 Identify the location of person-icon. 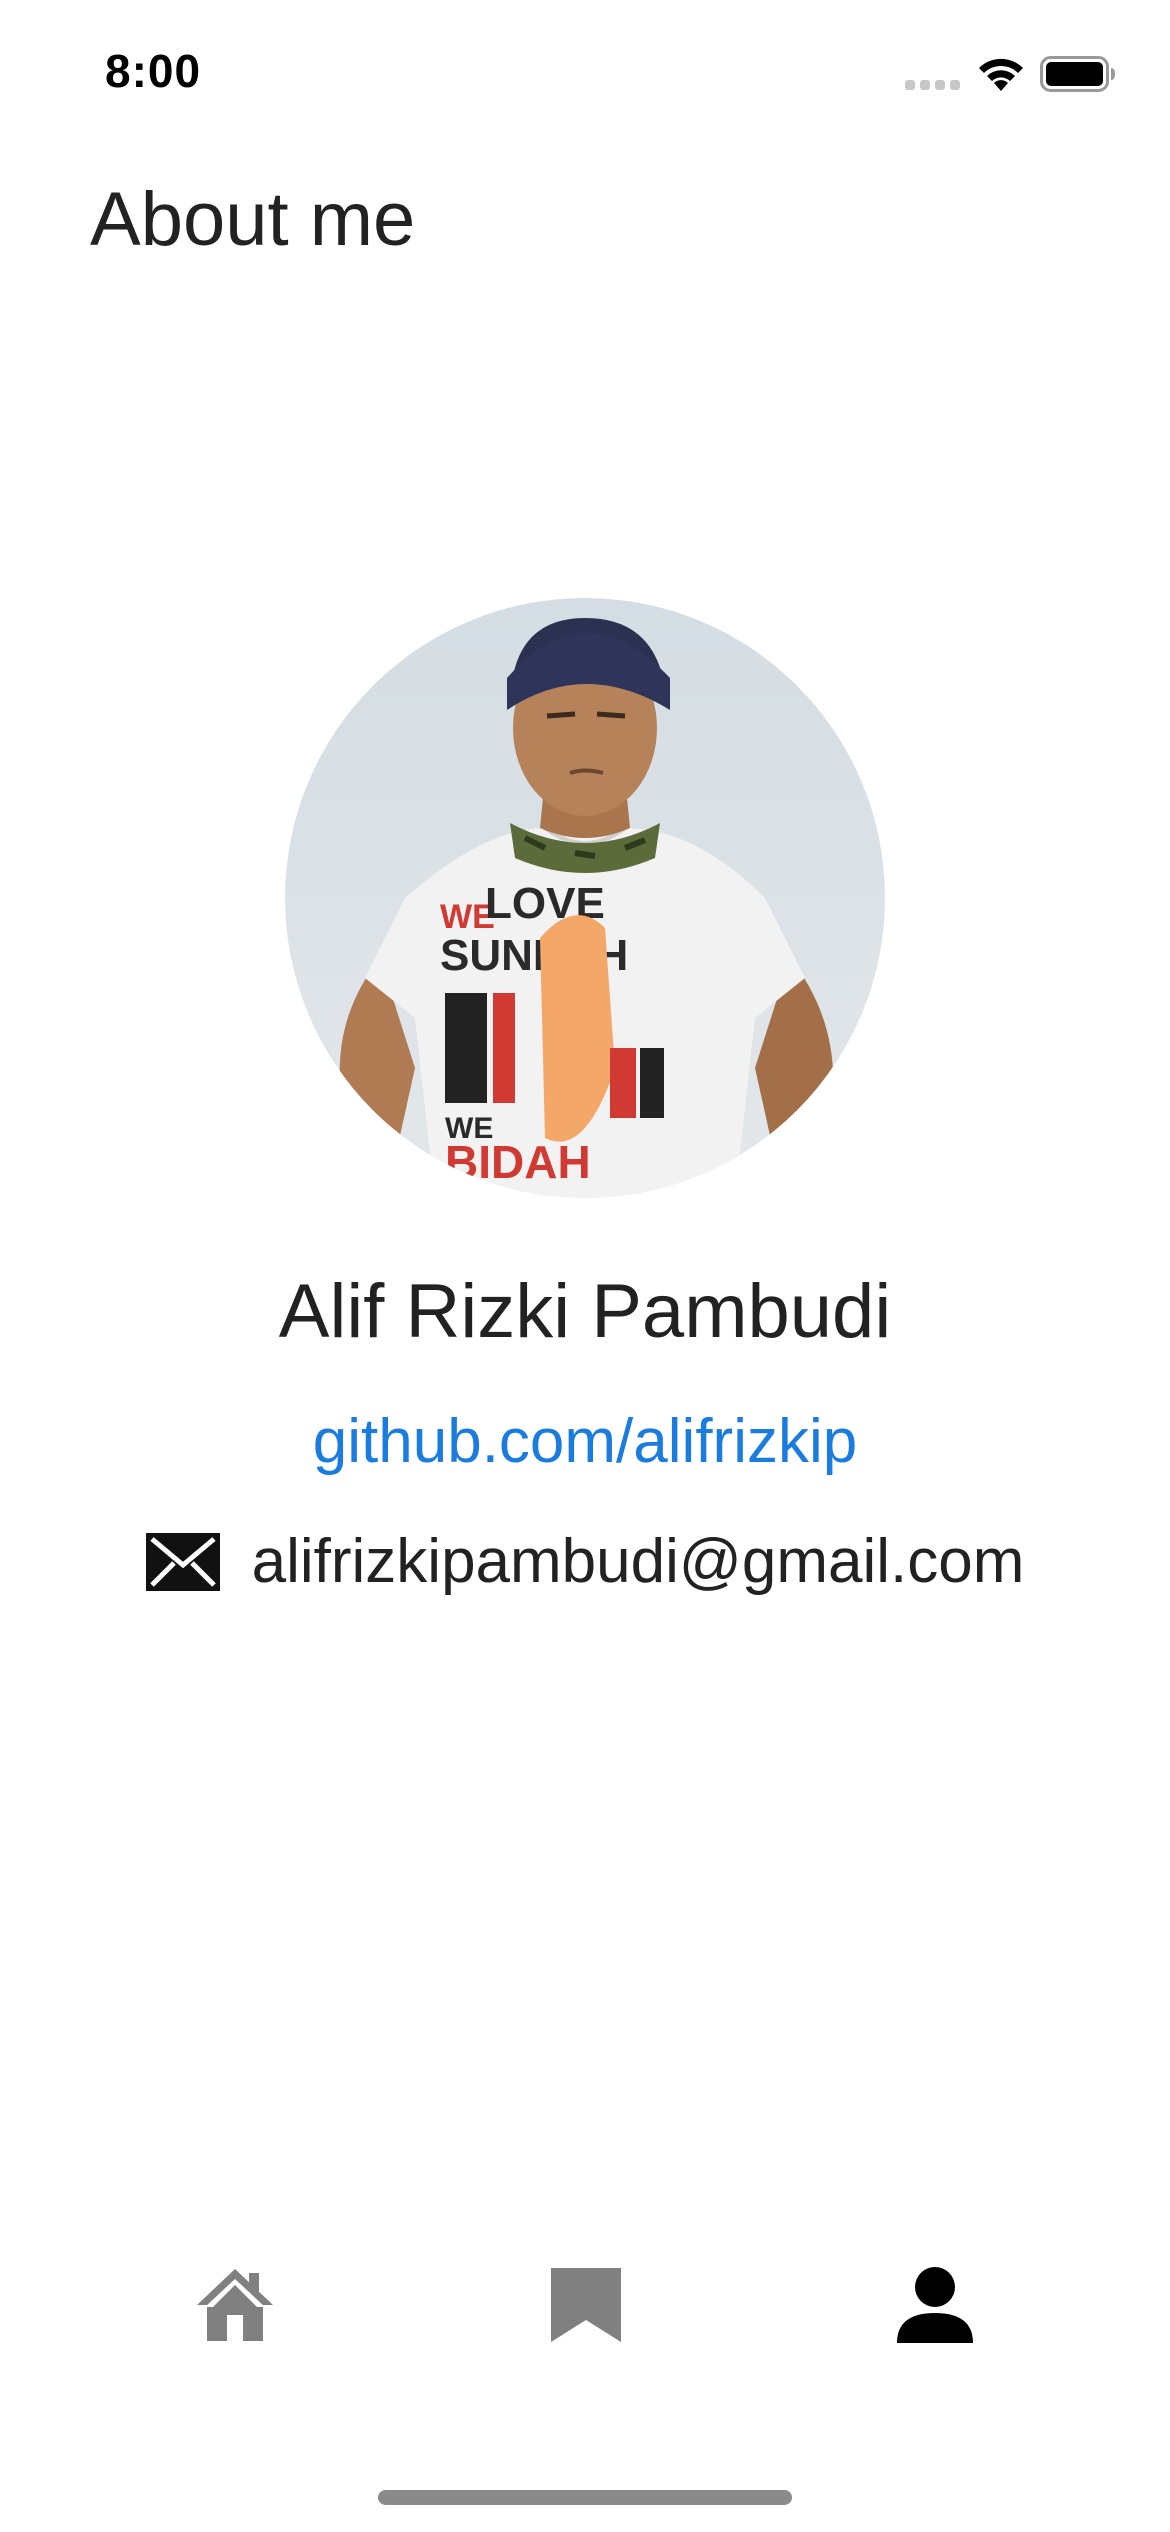
(935, 2305).